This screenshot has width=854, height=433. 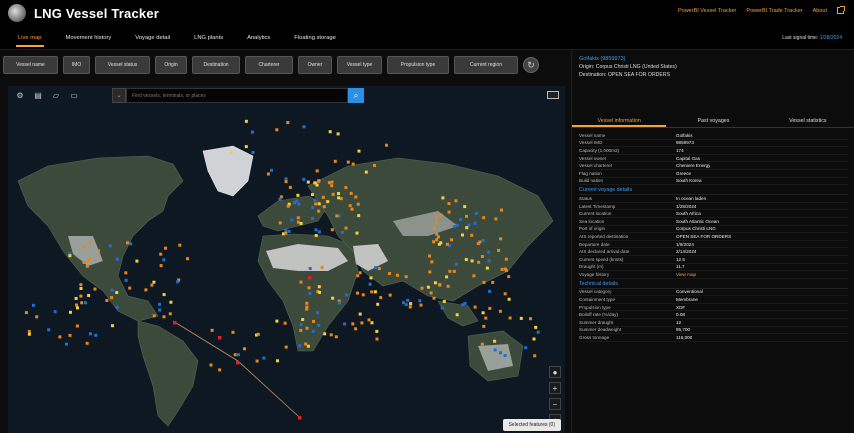 I want to click on filter-vessel-type: Vessel type, so click(x=359, y=65).